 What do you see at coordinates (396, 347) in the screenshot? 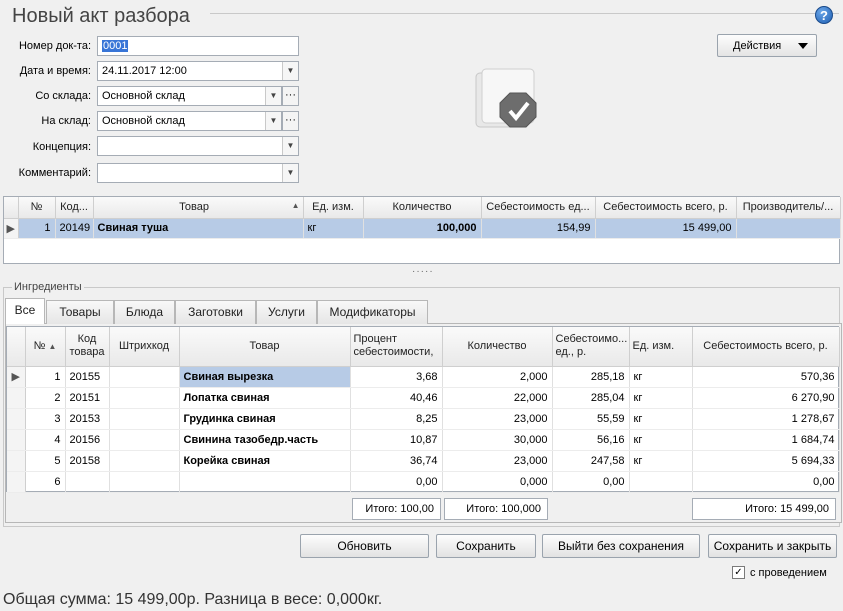
I see `col-percent: Процент себестоимости,` at bounding box center [396, 347].